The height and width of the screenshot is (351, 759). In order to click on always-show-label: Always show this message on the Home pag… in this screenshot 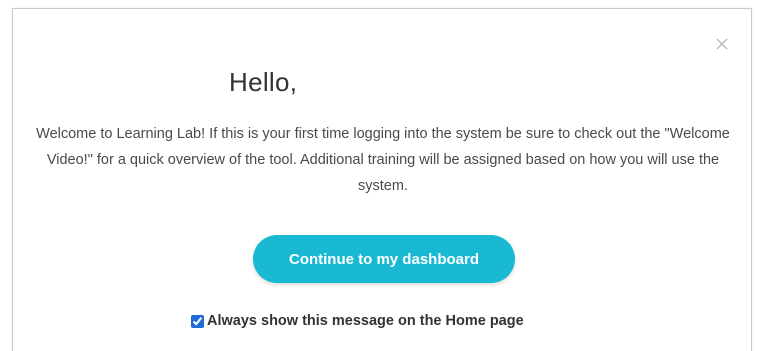, I will do `click(365, 321)`.